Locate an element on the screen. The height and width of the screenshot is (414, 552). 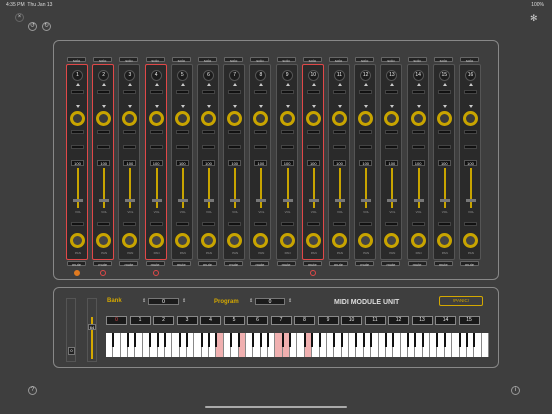
channel-button-1: 1 is located at coordinates (140, 320).